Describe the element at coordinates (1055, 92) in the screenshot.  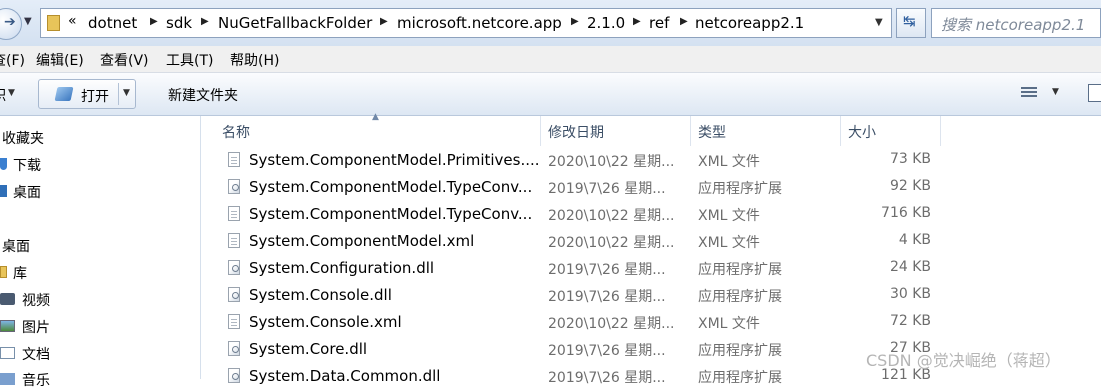
I see `view-dropdown-icon: ▼` at that location.